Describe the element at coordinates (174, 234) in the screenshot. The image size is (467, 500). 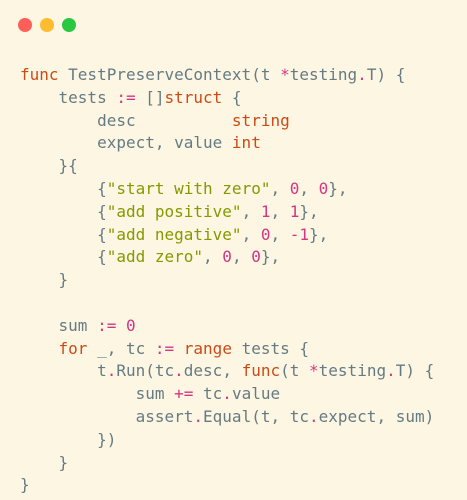
I see `code-token: "add negative"` at that location.